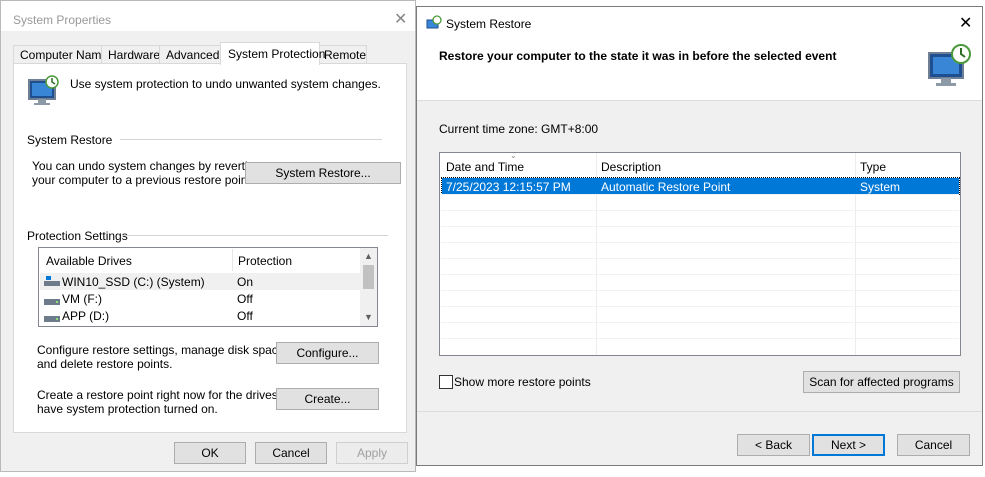 The width and height of the screenshot is (985, 477). What do you see at coordinates (127, 409) in the screenshot?
I see `create-description-line-2: have system protection turned on.` at bounding box center [127, 409].